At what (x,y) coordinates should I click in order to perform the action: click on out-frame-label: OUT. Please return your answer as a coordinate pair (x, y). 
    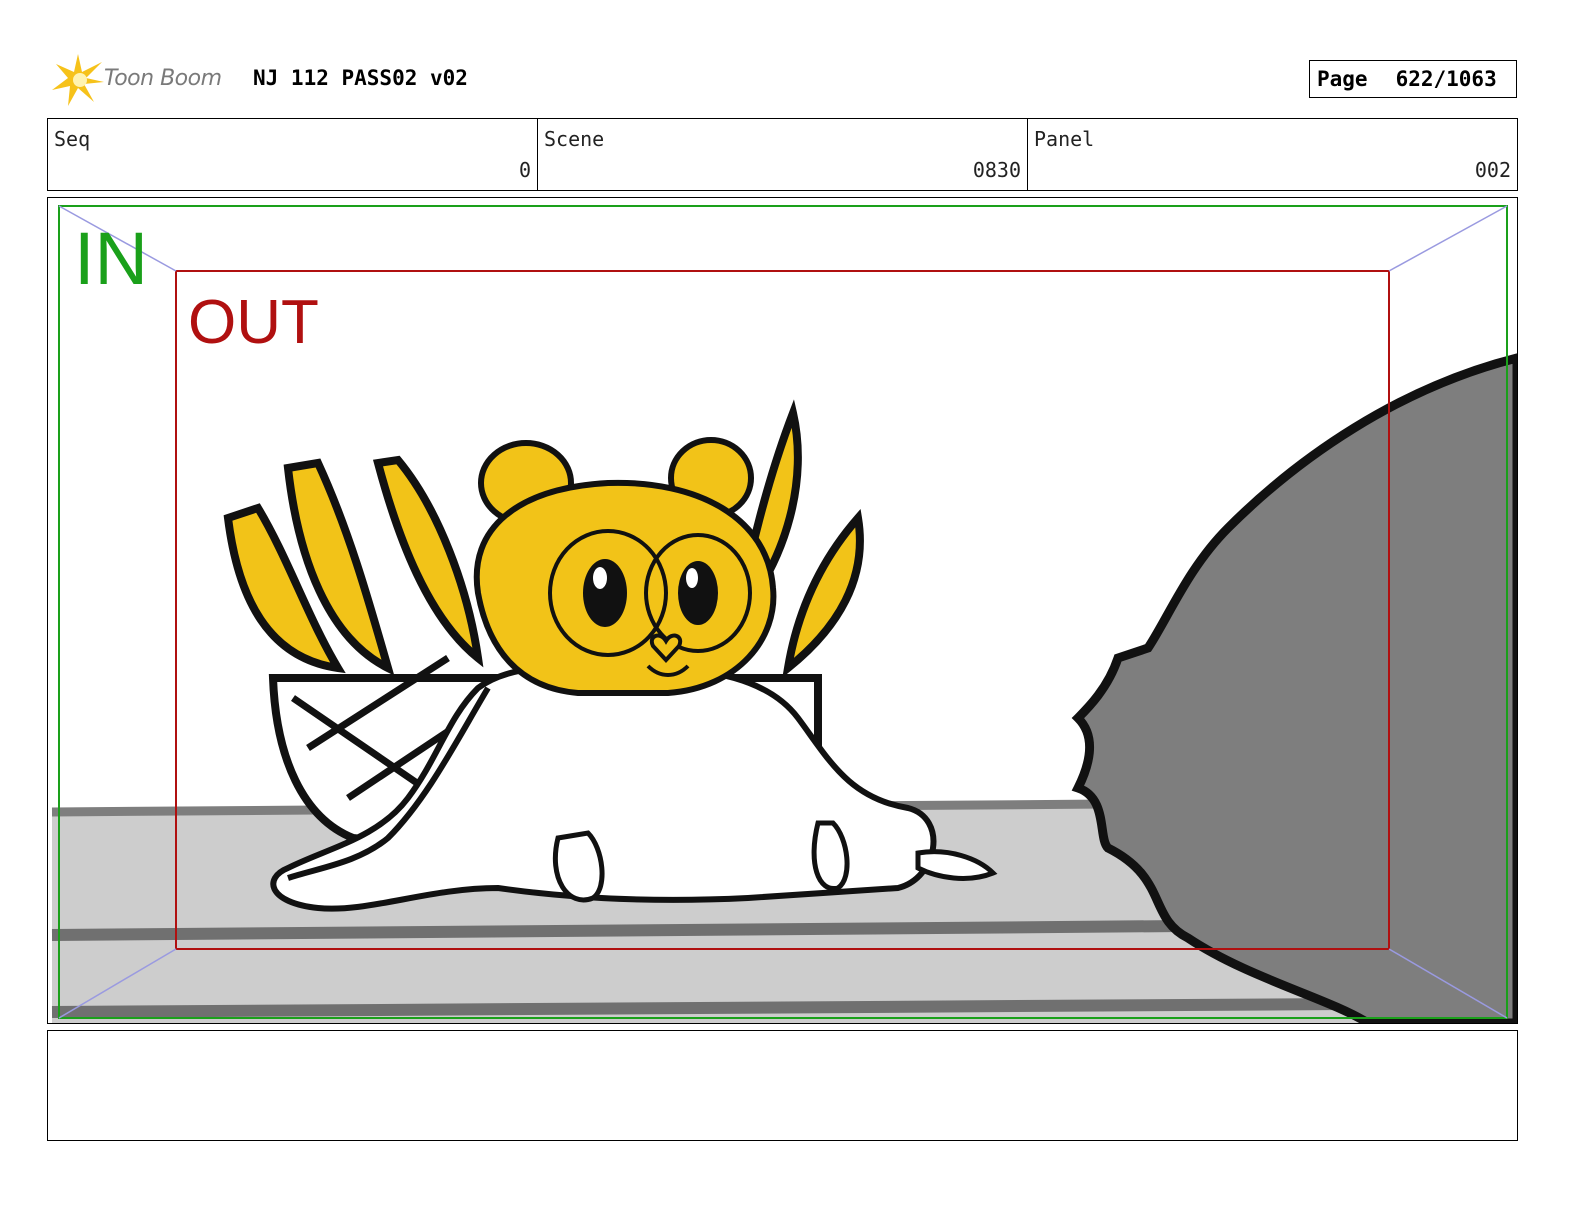
    Looking at the image, I should click on (253, 322).